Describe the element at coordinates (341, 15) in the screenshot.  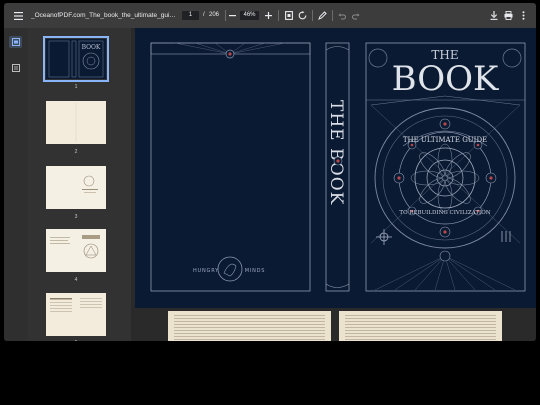
I see `undo-icon` at that location.